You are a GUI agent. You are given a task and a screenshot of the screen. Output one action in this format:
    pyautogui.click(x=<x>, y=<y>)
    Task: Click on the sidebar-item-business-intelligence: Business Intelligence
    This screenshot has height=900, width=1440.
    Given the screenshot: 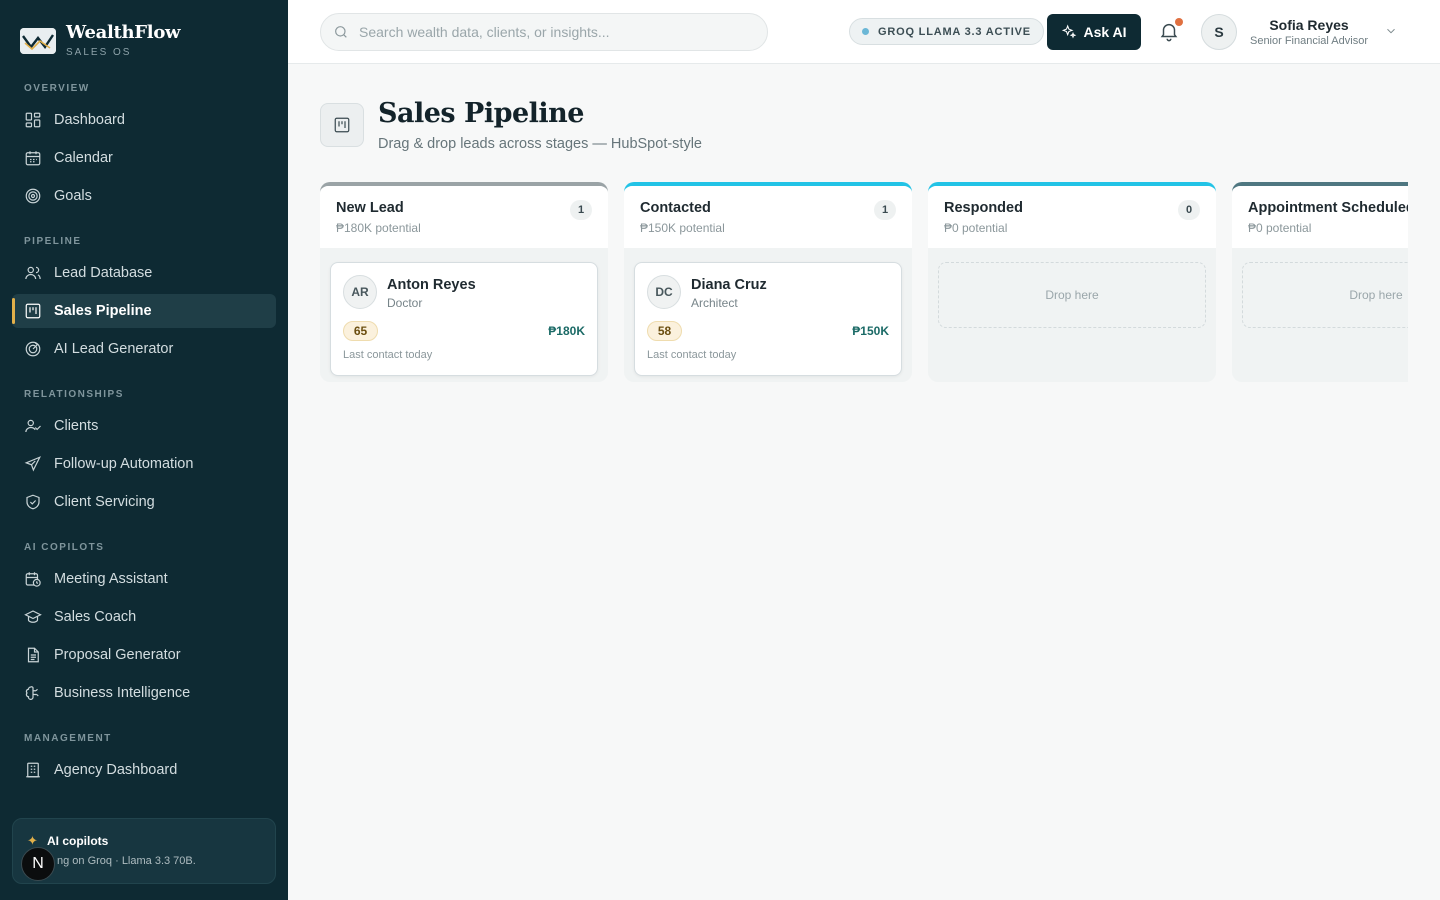 What is the action you would take?
    pyautogui.click(x=144, y=693)
    